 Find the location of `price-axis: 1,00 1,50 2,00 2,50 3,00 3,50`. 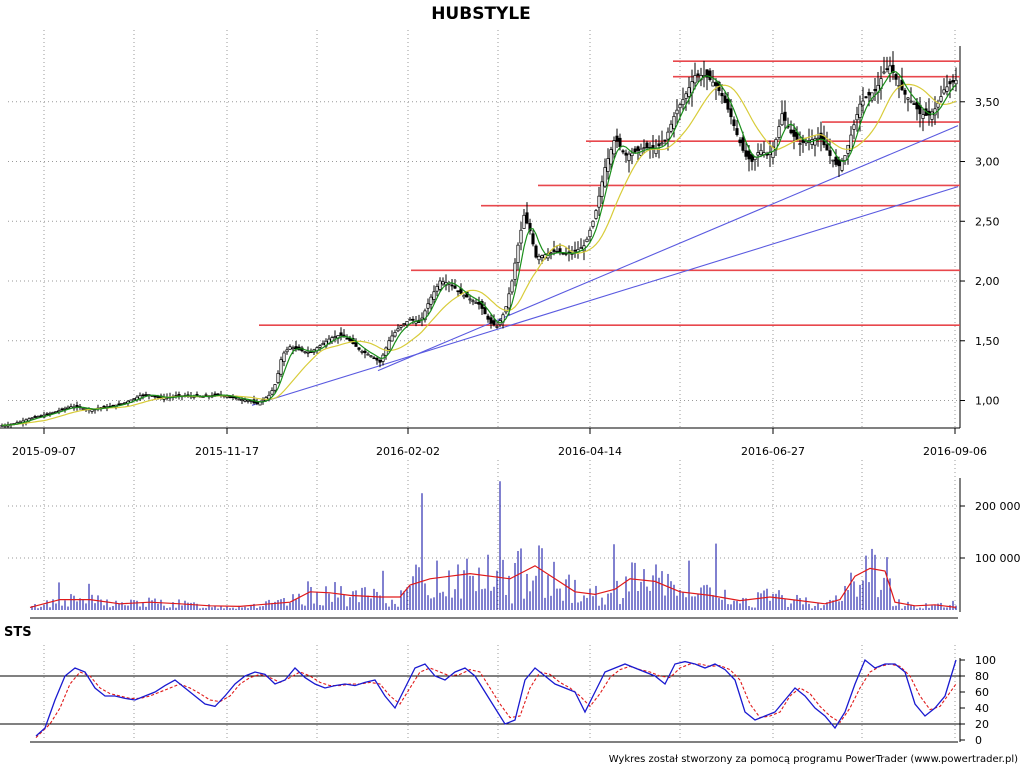

price-axis: 1,00 1,50 2,00 2,50 3,00 3,50 is located at coordinates (979, 237).